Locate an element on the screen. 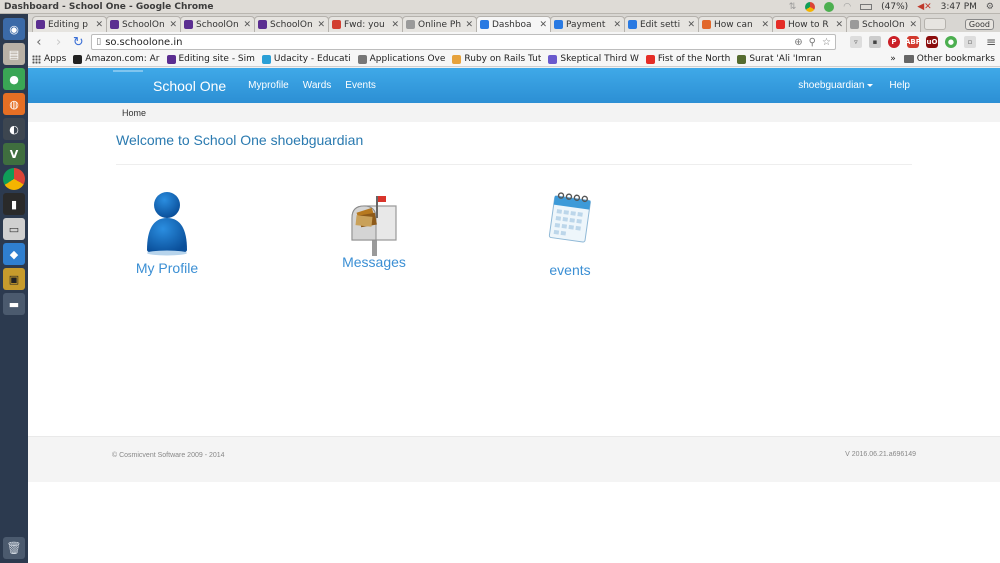 This screenshot has width=1000, height=563. tab-favicon-icon is located at coordinates (558, 24).